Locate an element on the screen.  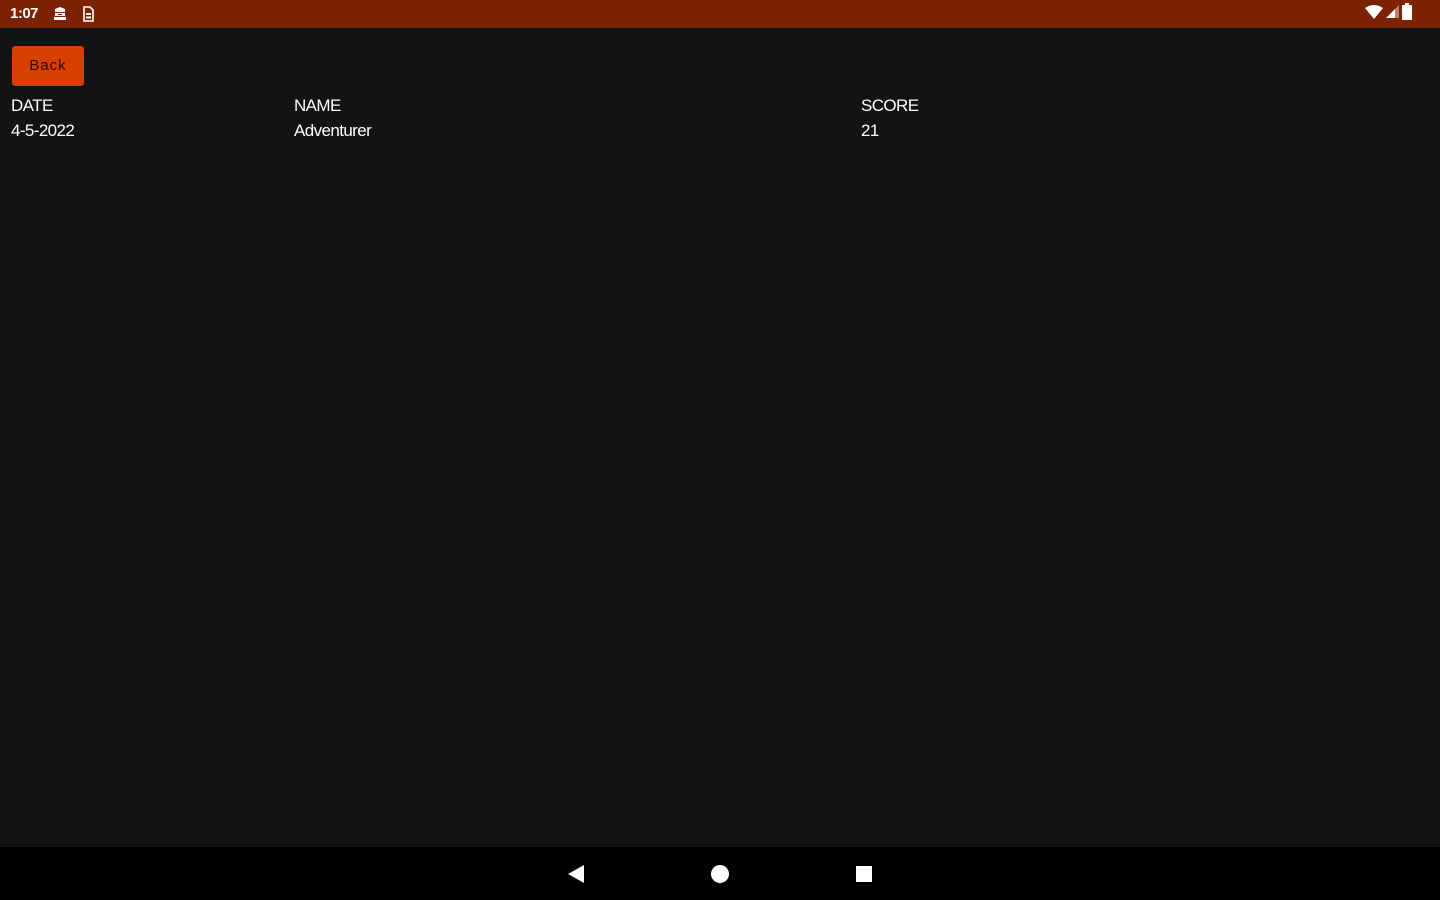
row-score: 21 is located at coordinates (870, 130).